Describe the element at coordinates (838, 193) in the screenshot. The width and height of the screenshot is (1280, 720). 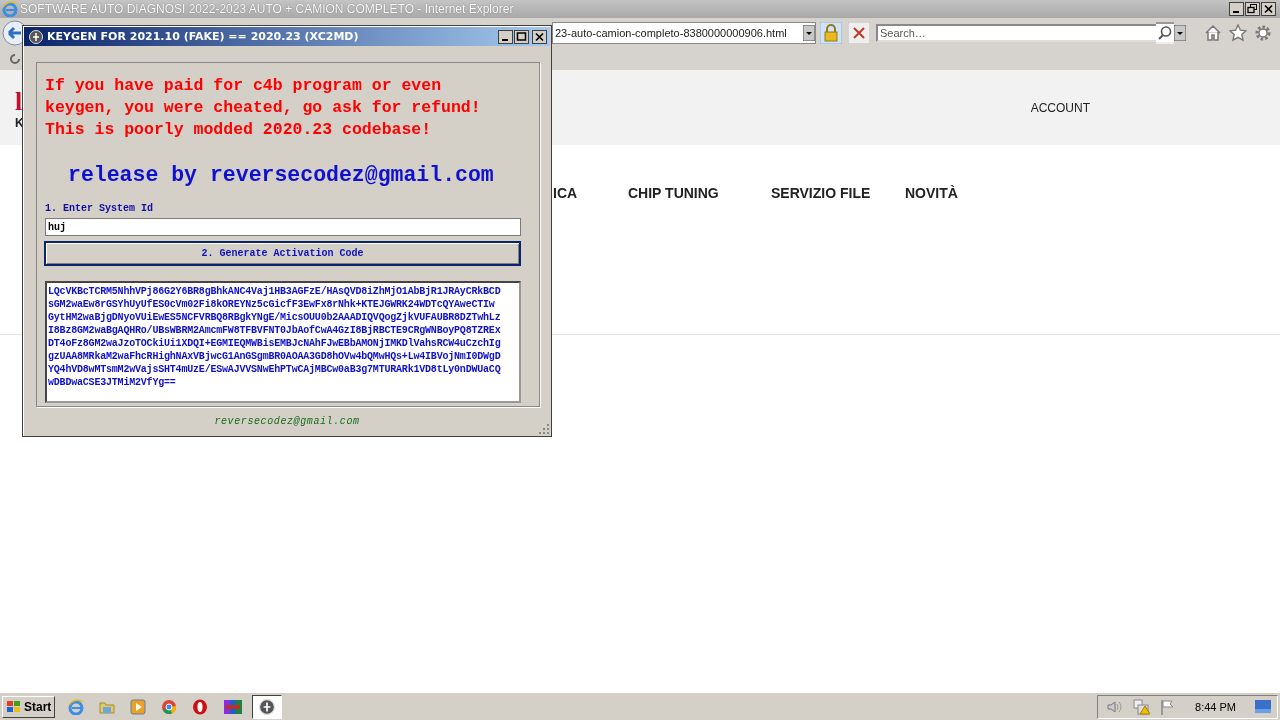
I see `nav-link: SERVIZIO FILE` at that location.